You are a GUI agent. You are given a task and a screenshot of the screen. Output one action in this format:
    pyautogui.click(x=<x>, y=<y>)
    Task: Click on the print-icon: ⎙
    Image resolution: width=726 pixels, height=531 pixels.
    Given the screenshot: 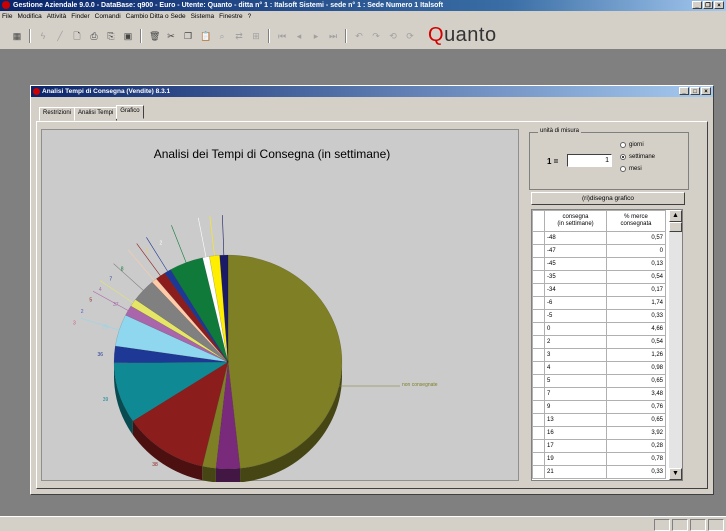 What is the action you would take?
    pyautogui.click(x=94, y=36)
    